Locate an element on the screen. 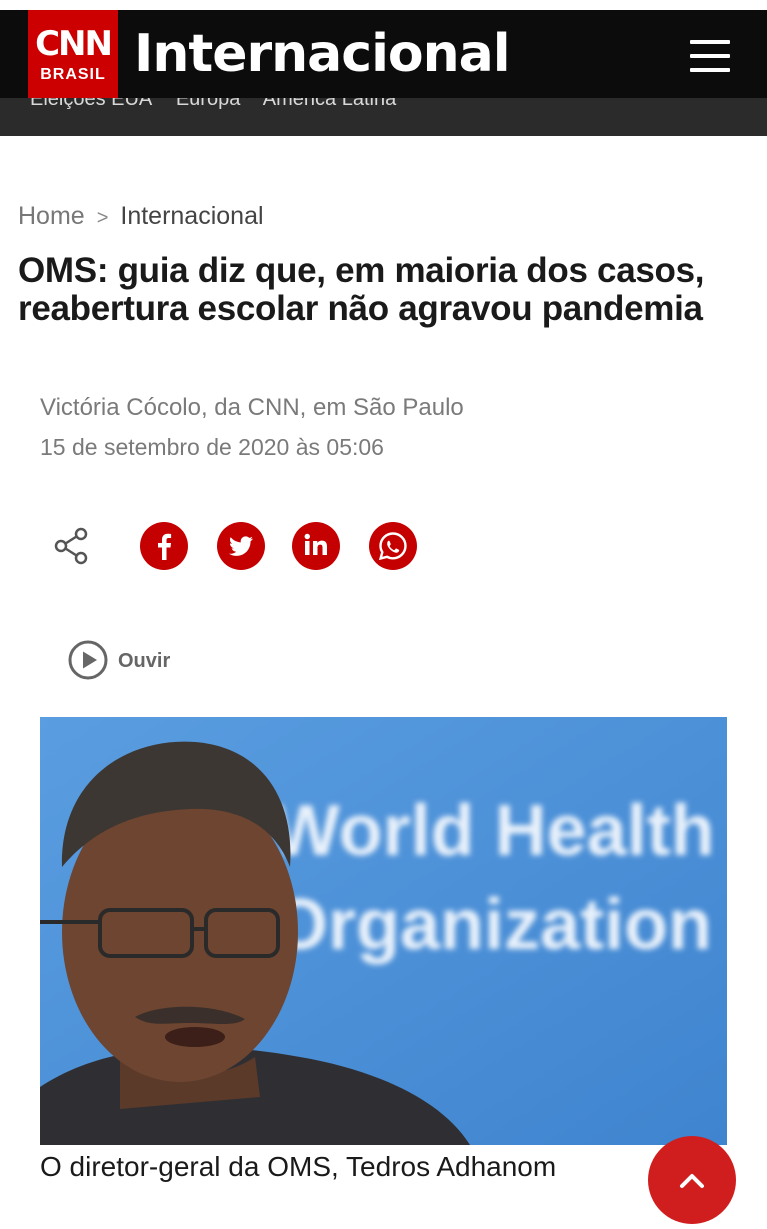 This screenshot has height=1229, width=767. site-header: CNN BRASIL Internacional is located at coordinates (383, 54).